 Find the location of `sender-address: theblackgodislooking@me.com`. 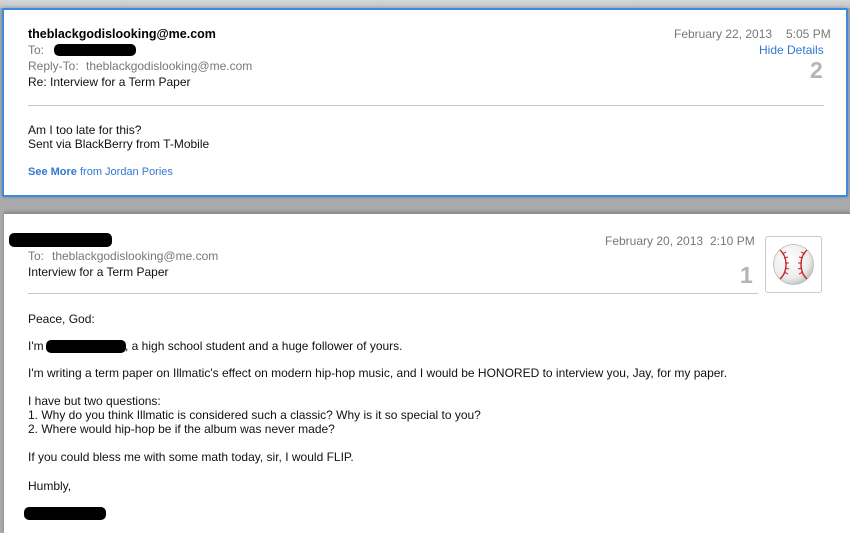

sender-address: theblackgodislooking@me.com is located at coordinates (122, 34).